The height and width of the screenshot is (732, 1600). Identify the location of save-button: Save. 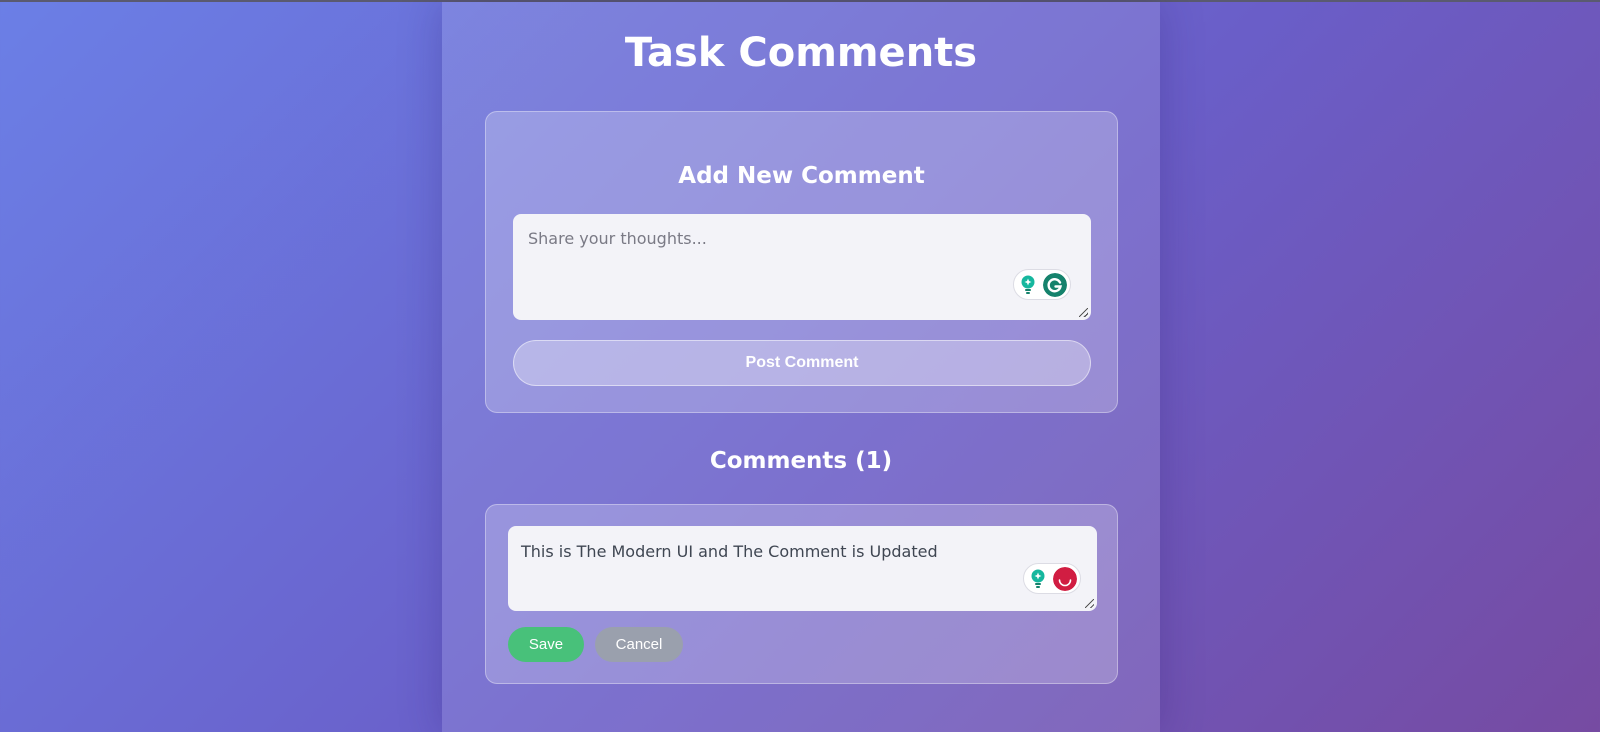
(546, 644).